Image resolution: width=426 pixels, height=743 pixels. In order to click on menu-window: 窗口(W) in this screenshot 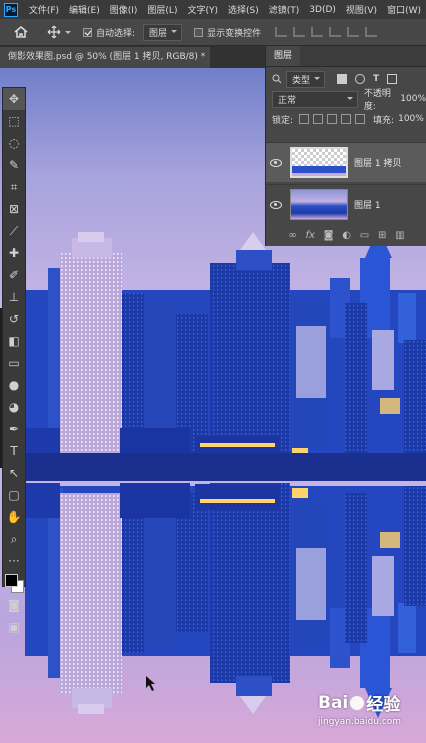, I will do `click(404, 9)`.